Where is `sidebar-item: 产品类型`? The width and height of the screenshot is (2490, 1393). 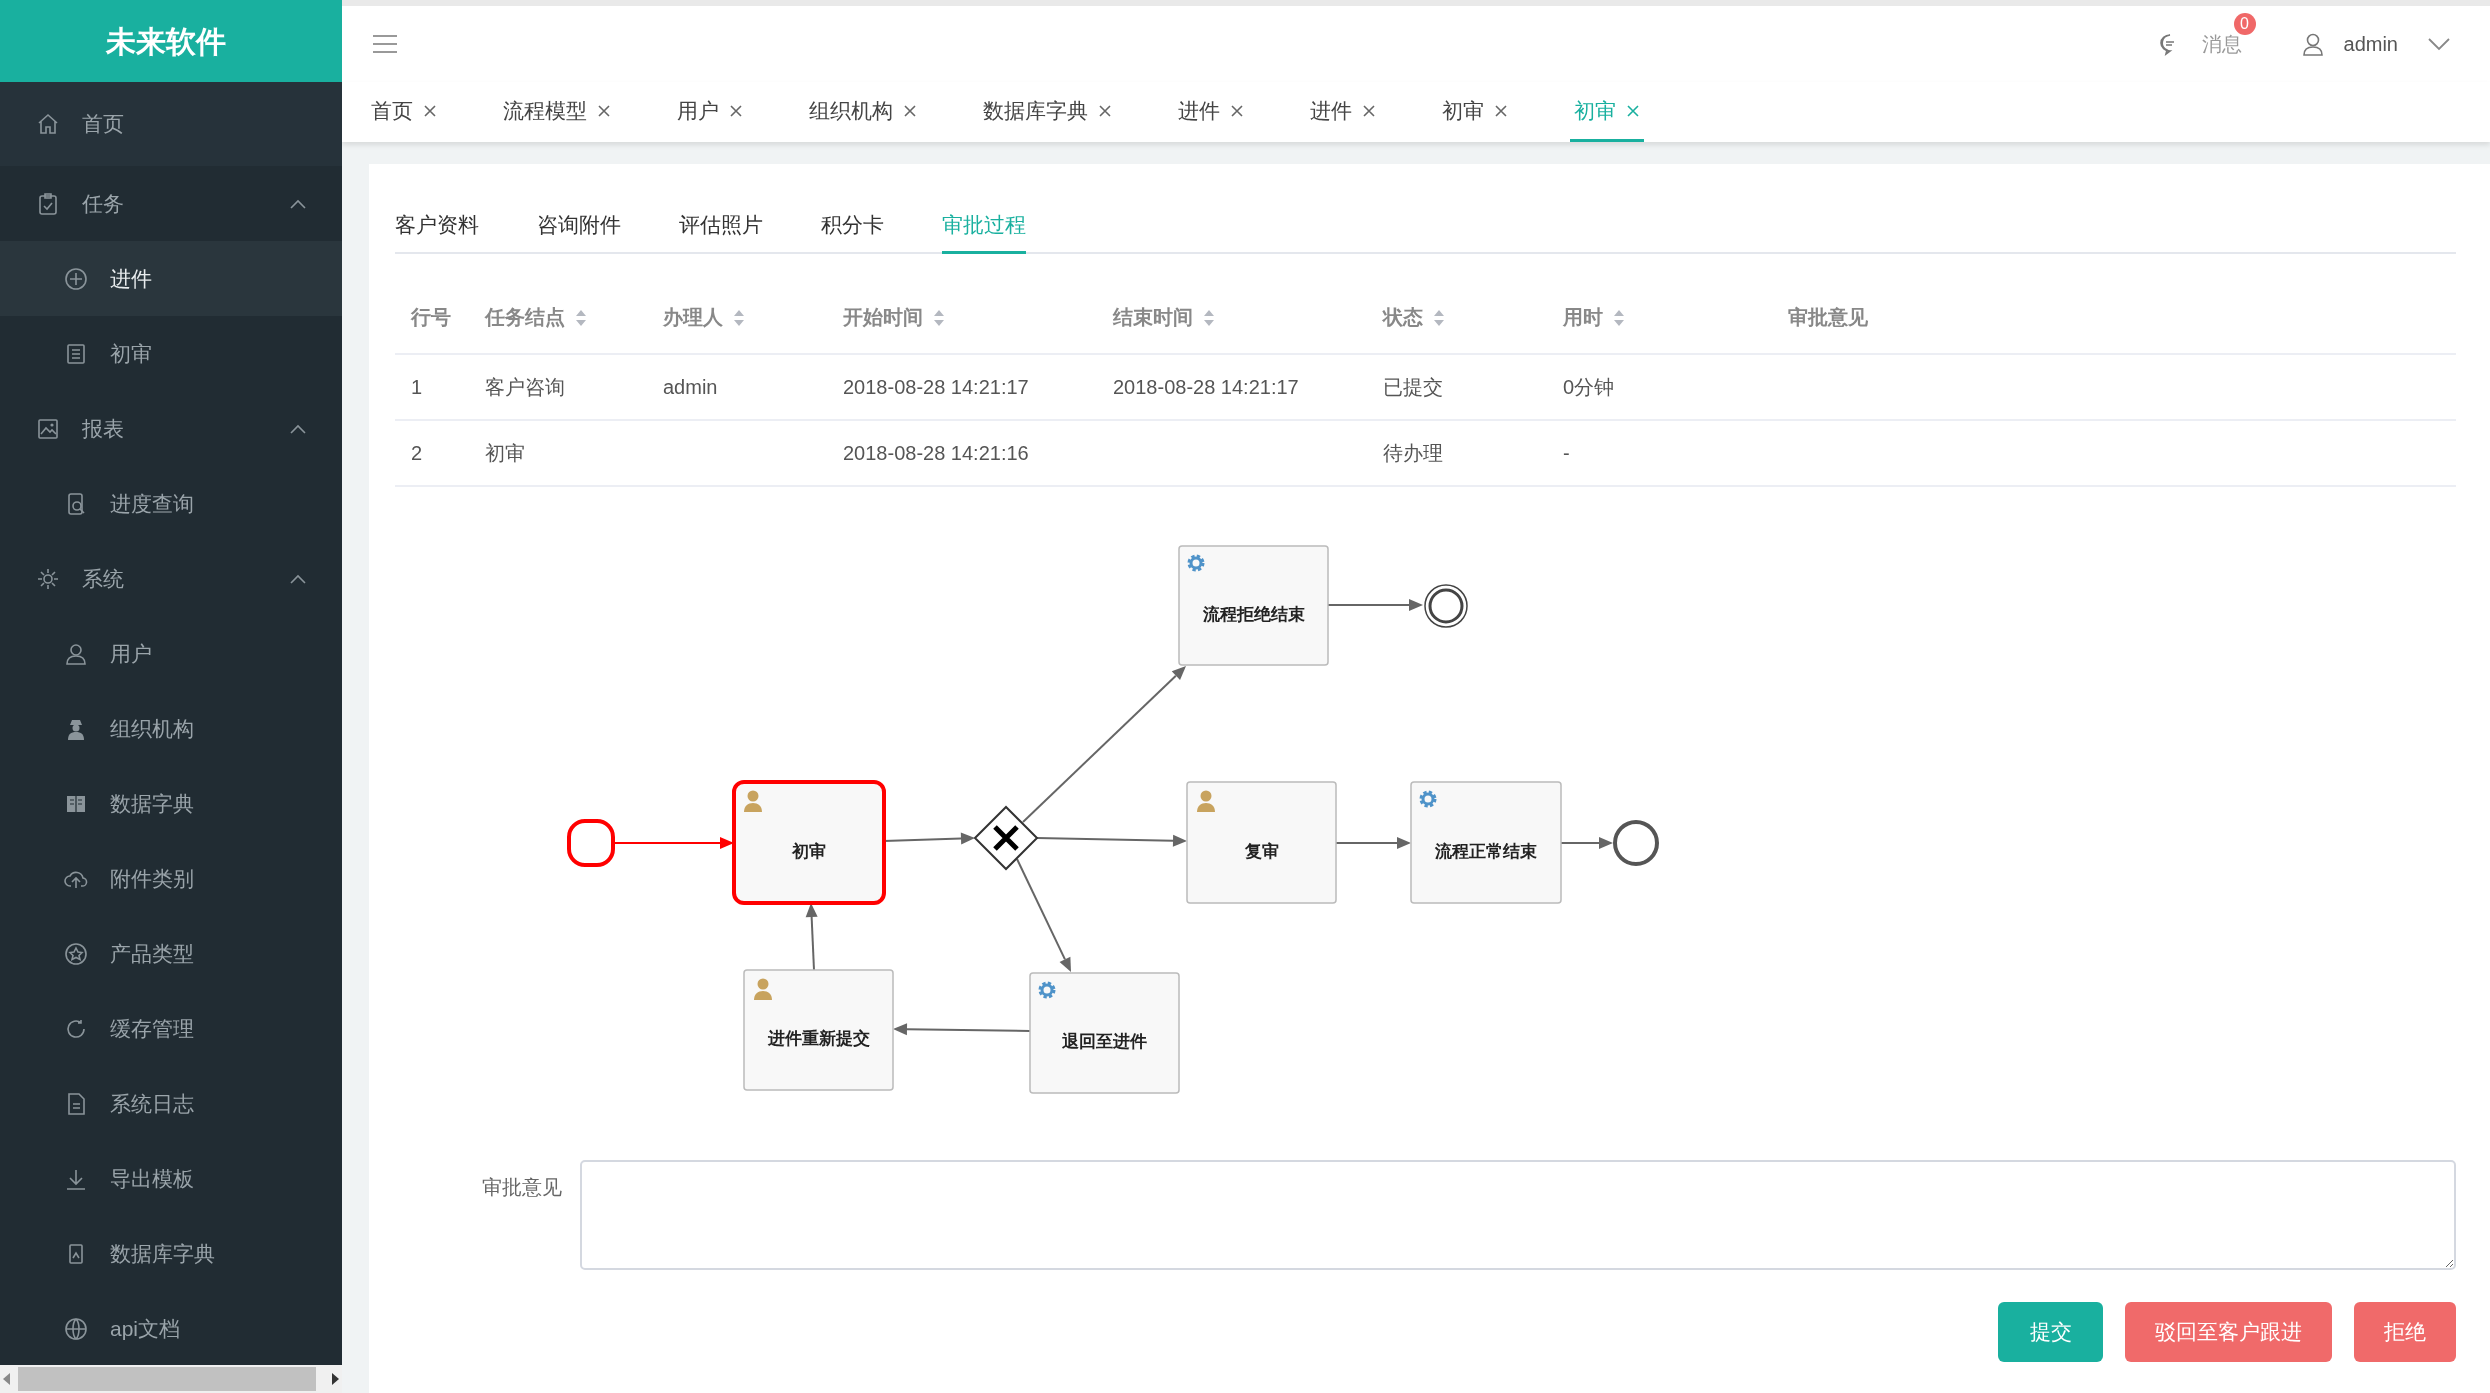 sidebar-item: 产品类型 is located at coordinates (171, 953).